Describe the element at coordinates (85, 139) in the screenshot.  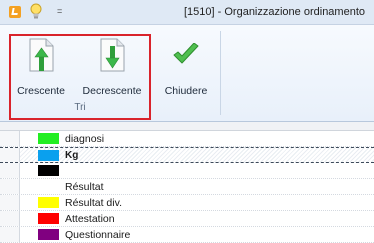
I see `row-name: diagnosi` at that location.